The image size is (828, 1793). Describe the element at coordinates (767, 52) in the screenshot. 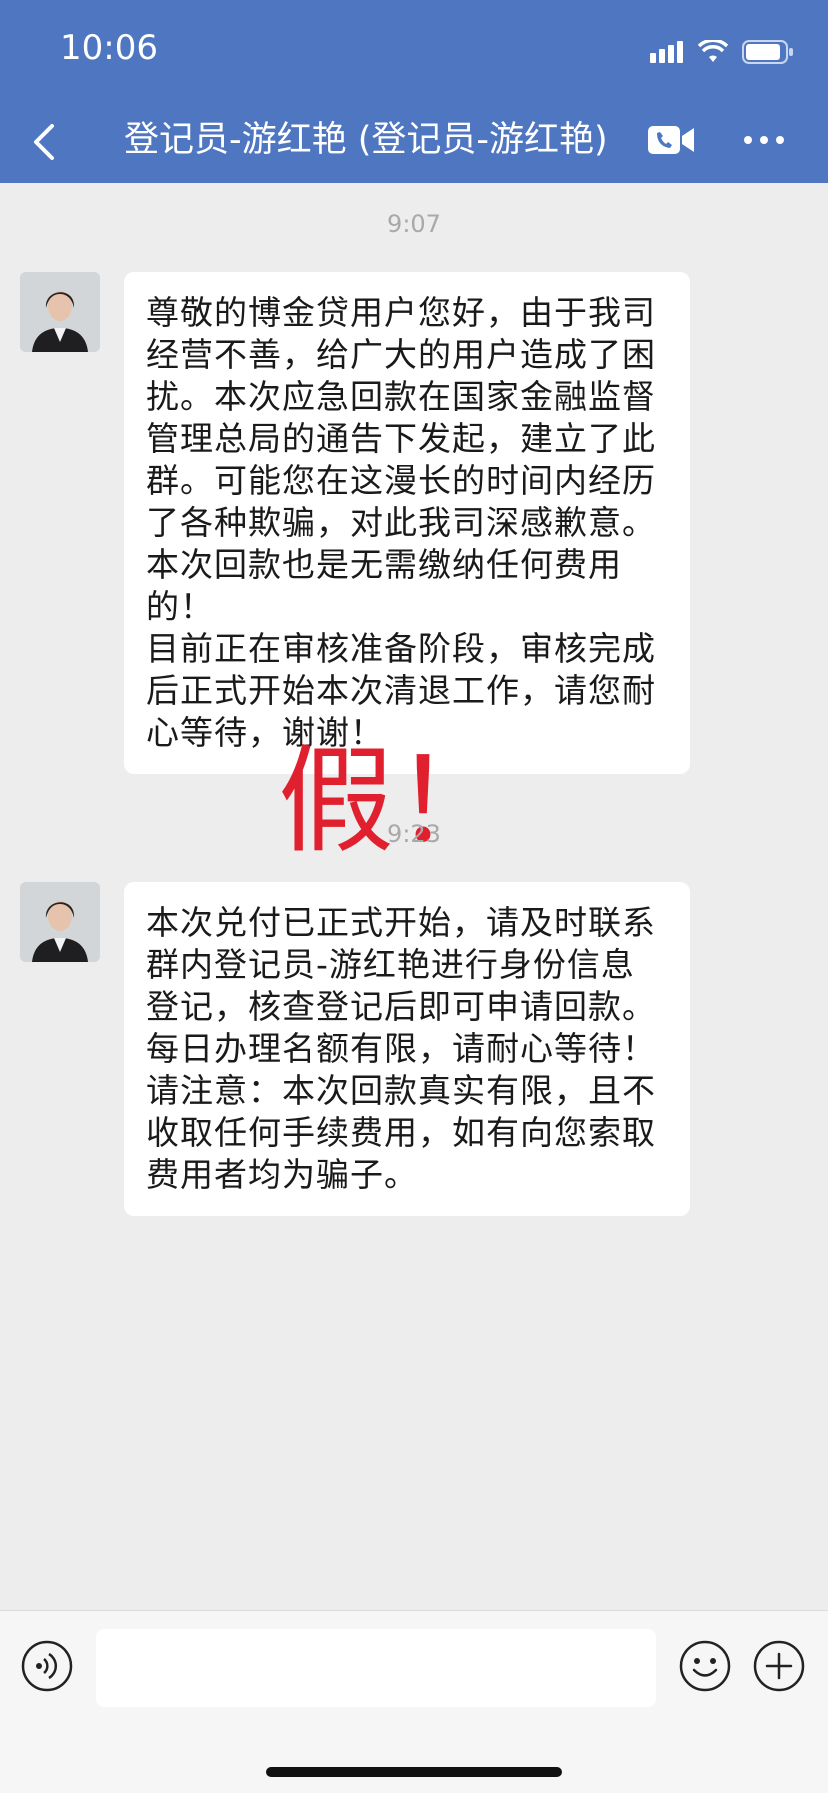

I see `battery-icon` at that location.